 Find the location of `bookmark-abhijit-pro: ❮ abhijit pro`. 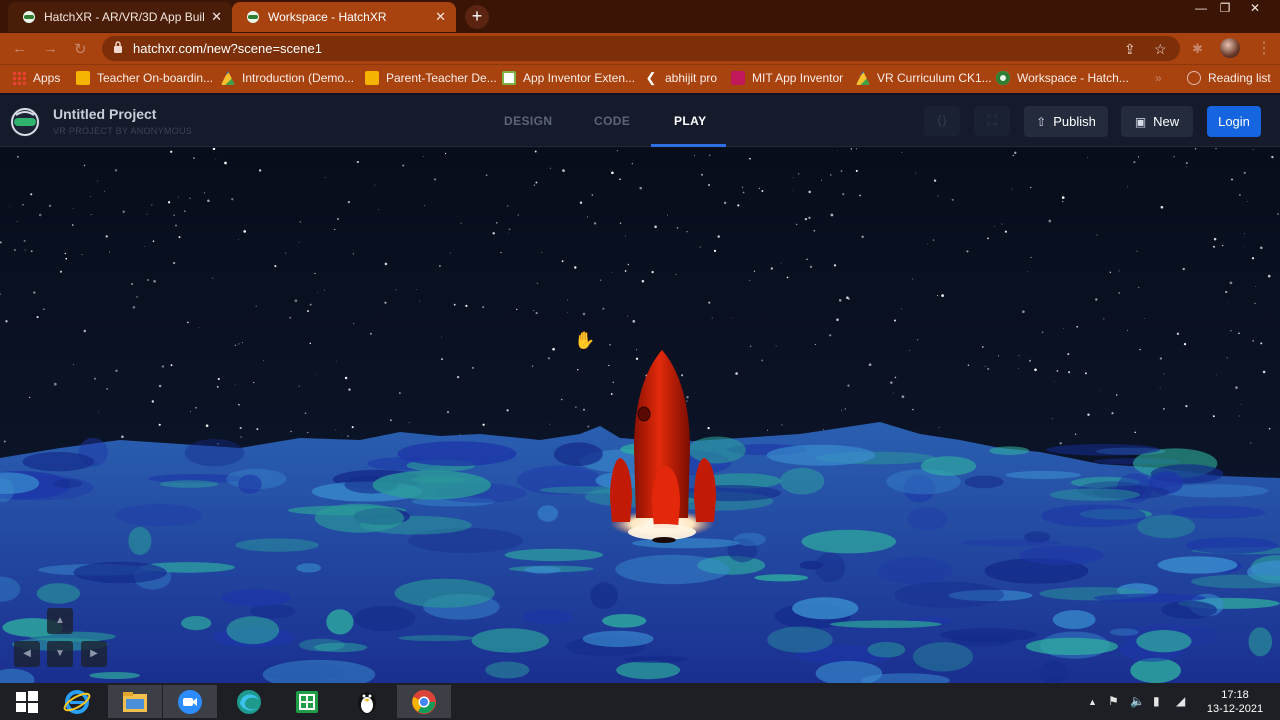

bookmark-abhijit-pro: ❮ abhijit pro is located at coordinates (680, 78).